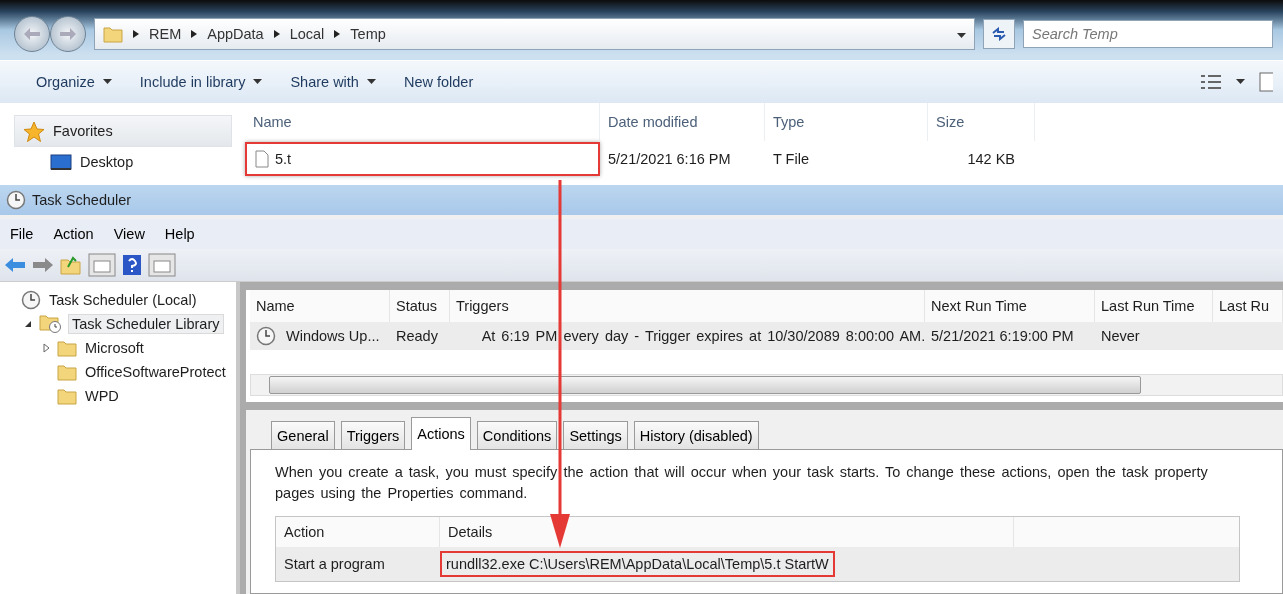 Image resolution: width=1283 pixels, height=594 pixels. I want to click on column-header: Name, so click(422, 122).